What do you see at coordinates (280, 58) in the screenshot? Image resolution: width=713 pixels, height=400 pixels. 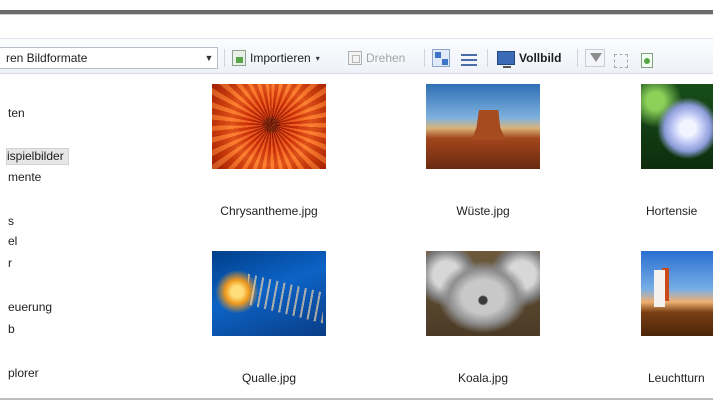 I see `import-label: Importieren` at bounding box center [280, 58].